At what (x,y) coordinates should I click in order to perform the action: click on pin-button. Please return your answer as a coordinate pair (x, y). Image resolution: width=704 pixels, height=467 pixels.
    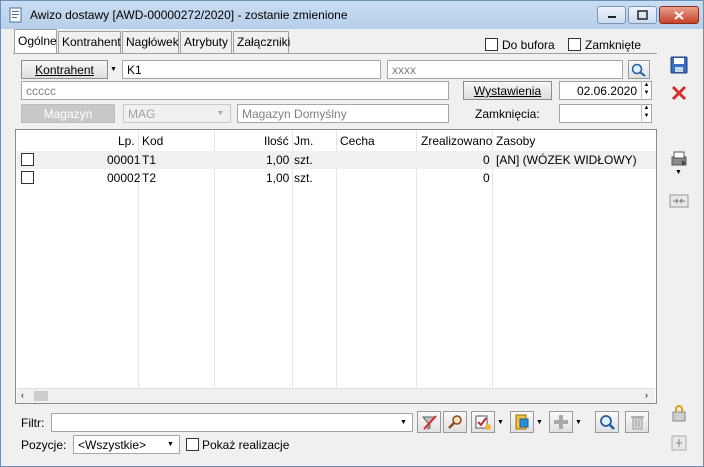
    Looking at the image, I should click on (679, 443).